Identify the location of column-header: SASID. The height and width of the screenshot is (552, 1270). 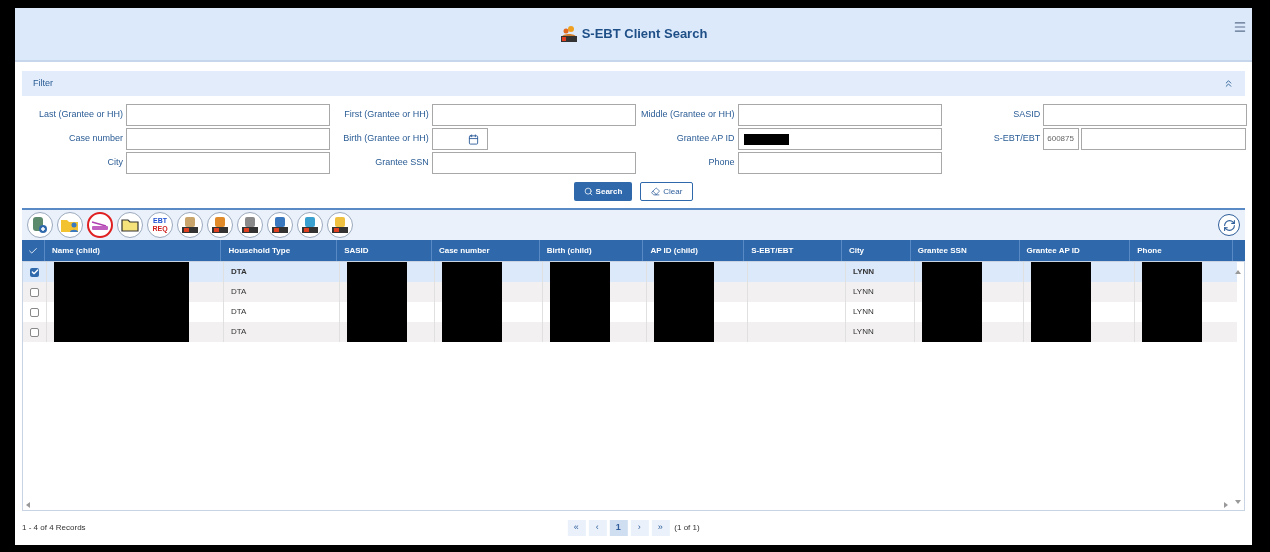
(384, 250).